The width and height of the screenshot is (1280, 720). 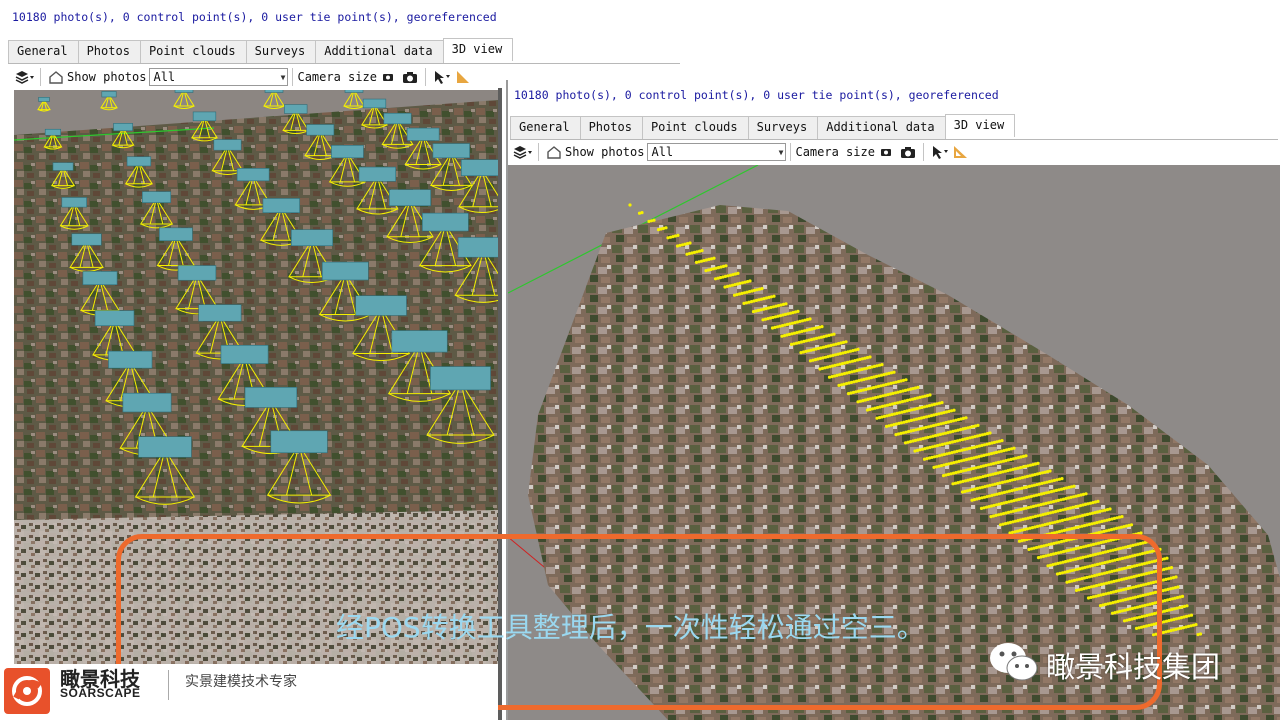 I want to click on brand-name-en: SOARSCAPE, so click(x=100, y=693).